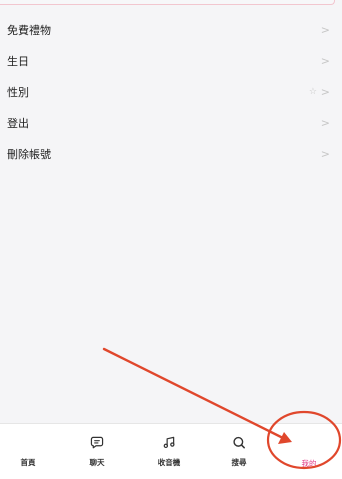  What do you see at coordinates (171, 153) in the screenshot?
I see `menu-item-delete-account: 刪除帳號 >` at bounding box center [171, 153].